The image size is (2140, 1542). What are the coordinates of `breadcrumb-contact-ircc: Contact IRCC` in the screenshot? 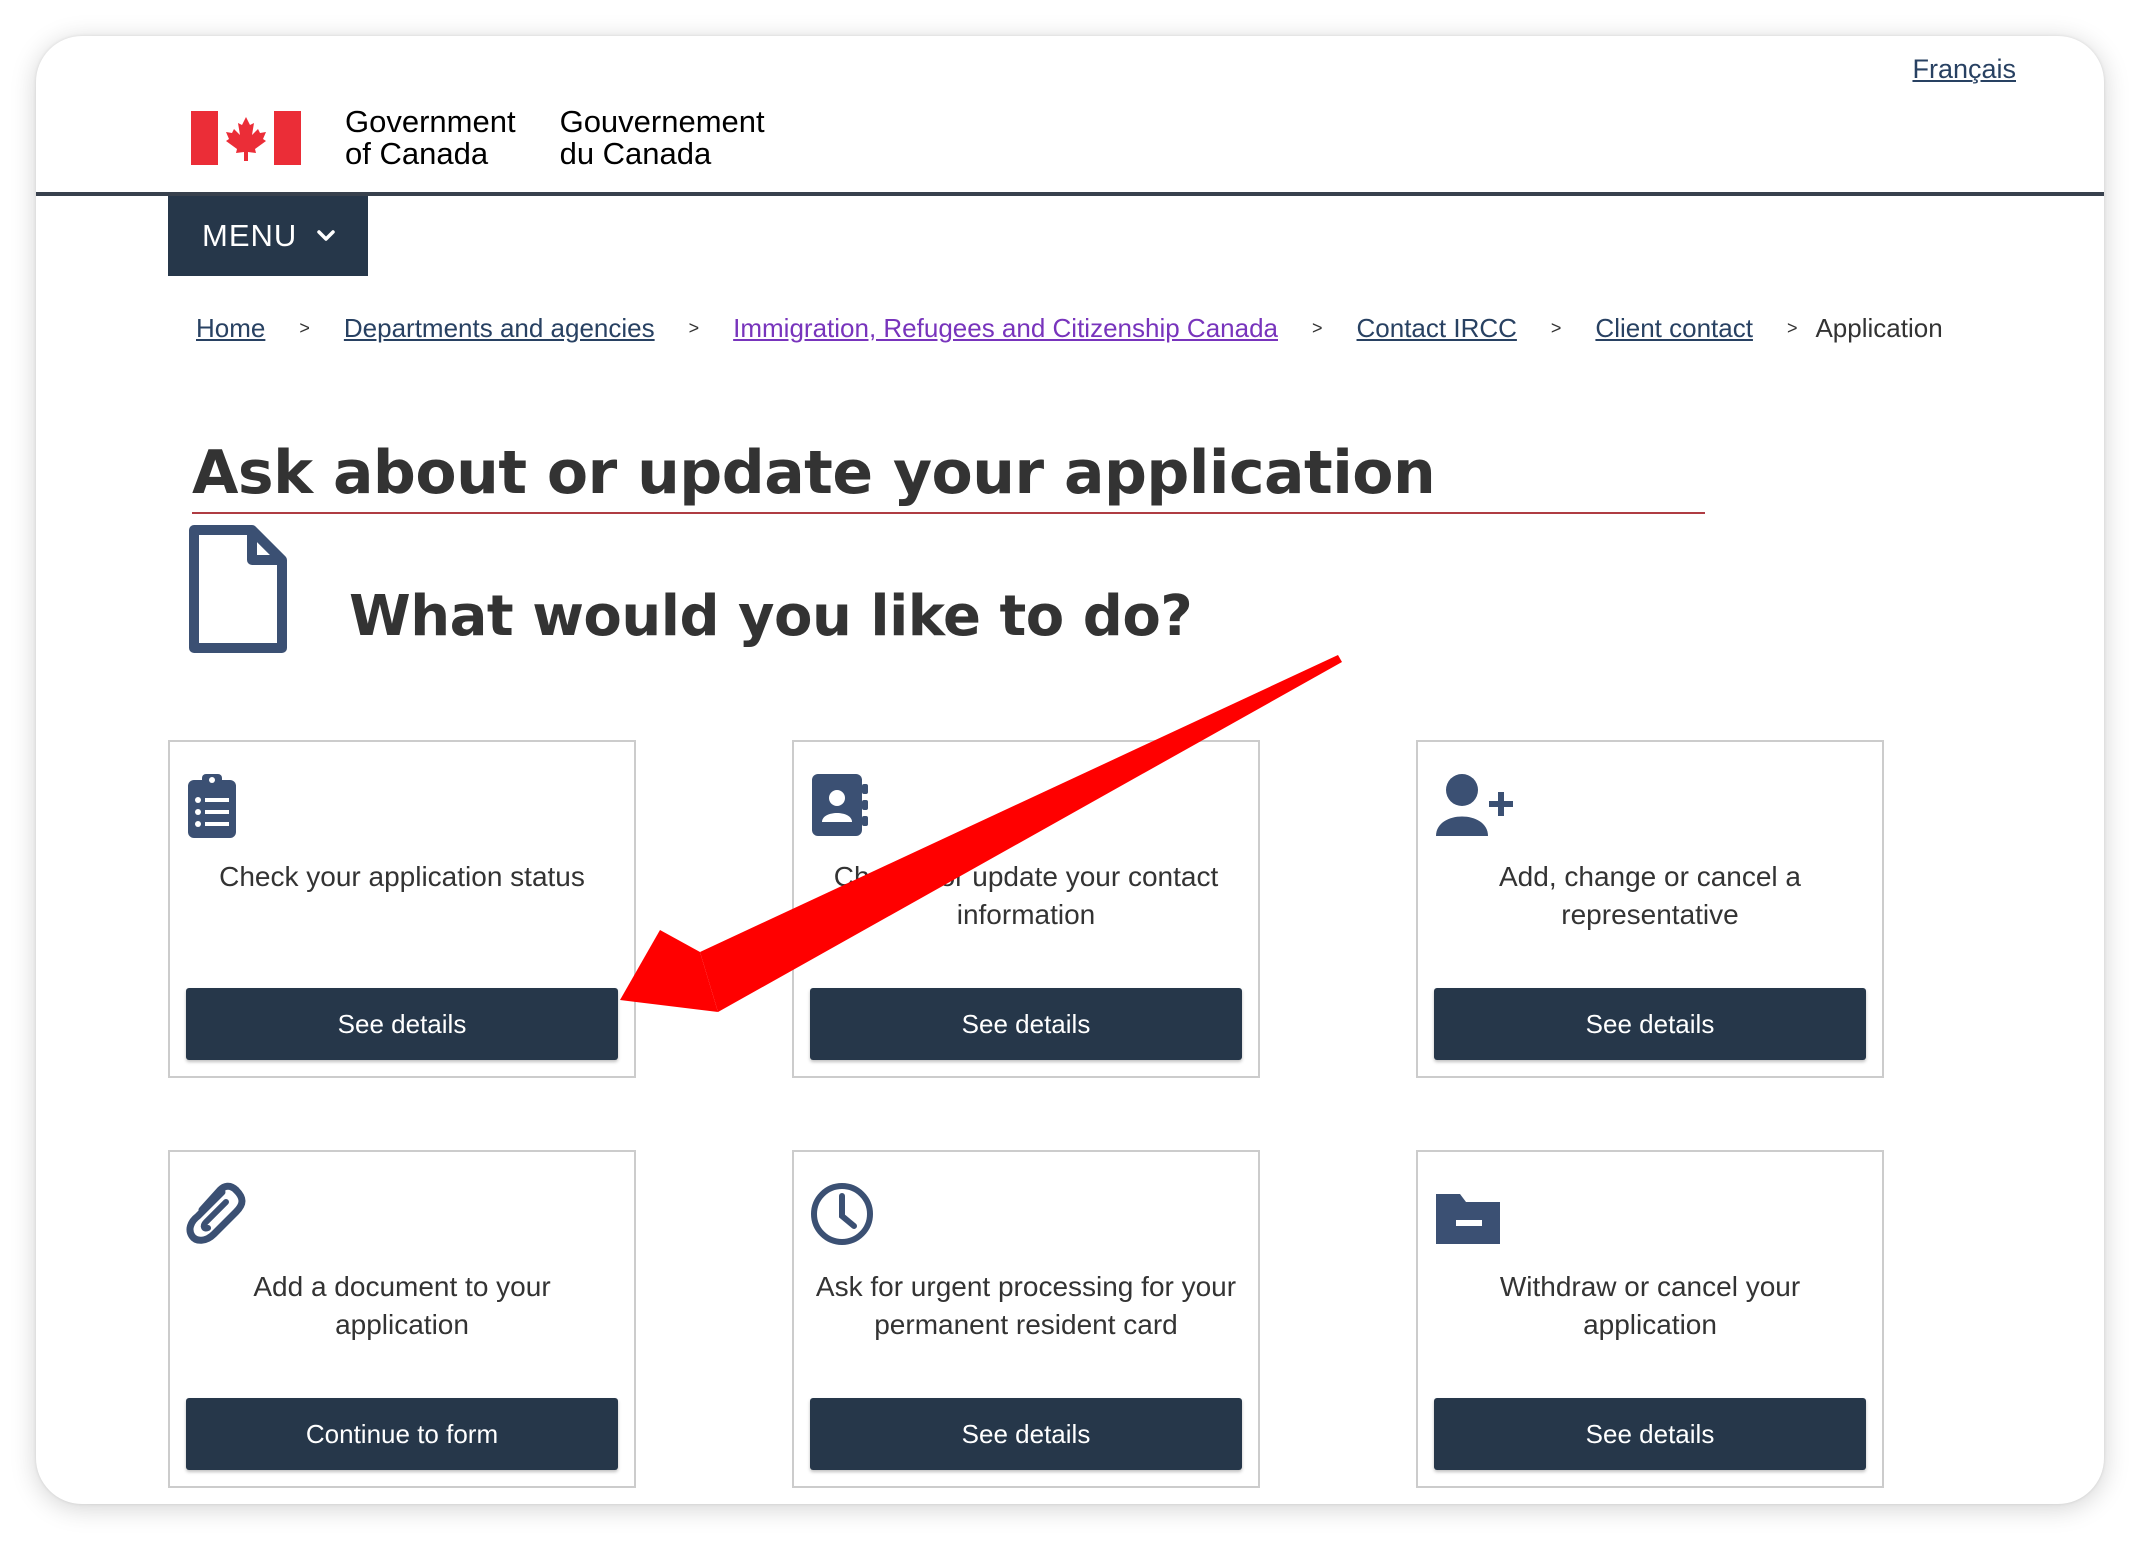 It's located at (1437, 328).